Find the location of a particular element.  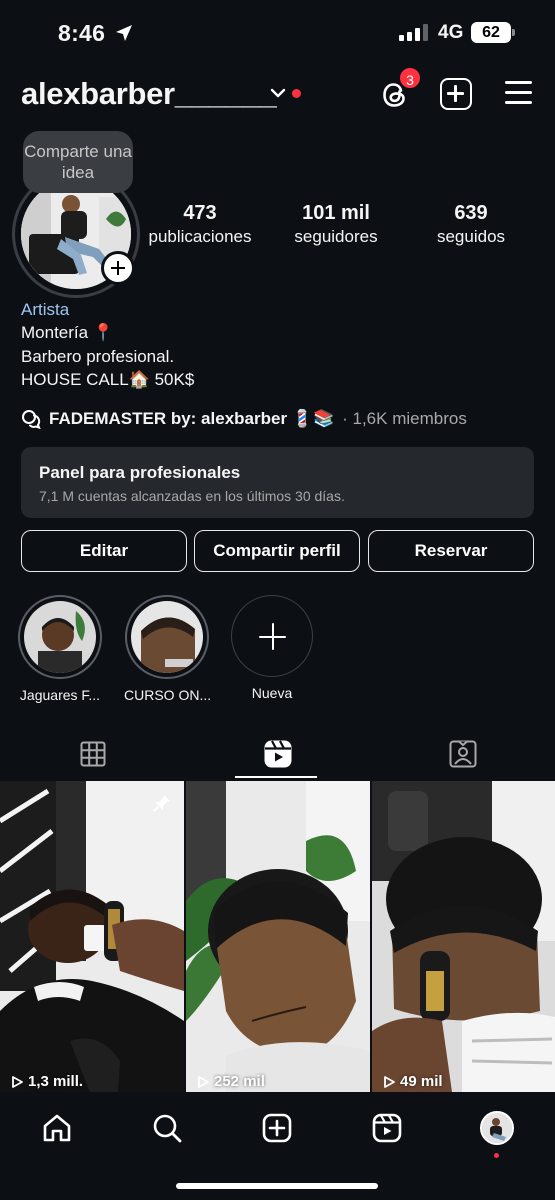

add-story-button is located at coordinates (118, 268).